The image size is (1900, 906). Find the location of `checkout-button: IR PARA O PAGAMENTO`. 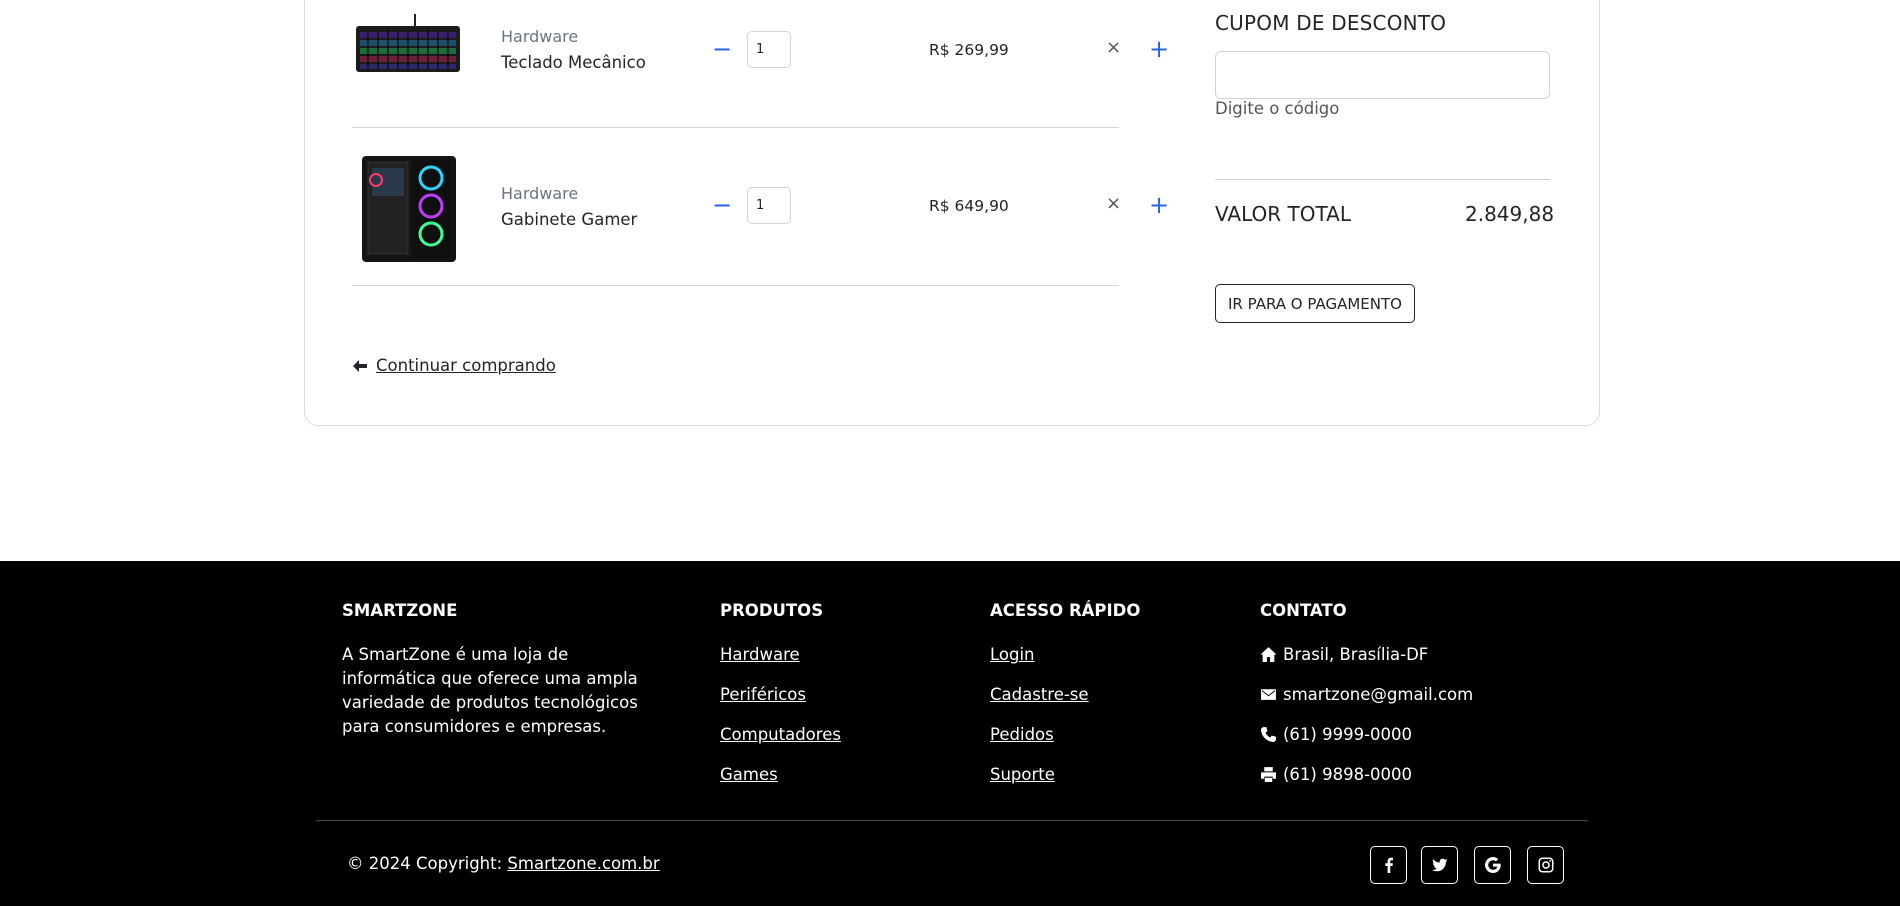

checkout-button: IR PARA O PAGAMENTO is located at coordinates (1315, 303).